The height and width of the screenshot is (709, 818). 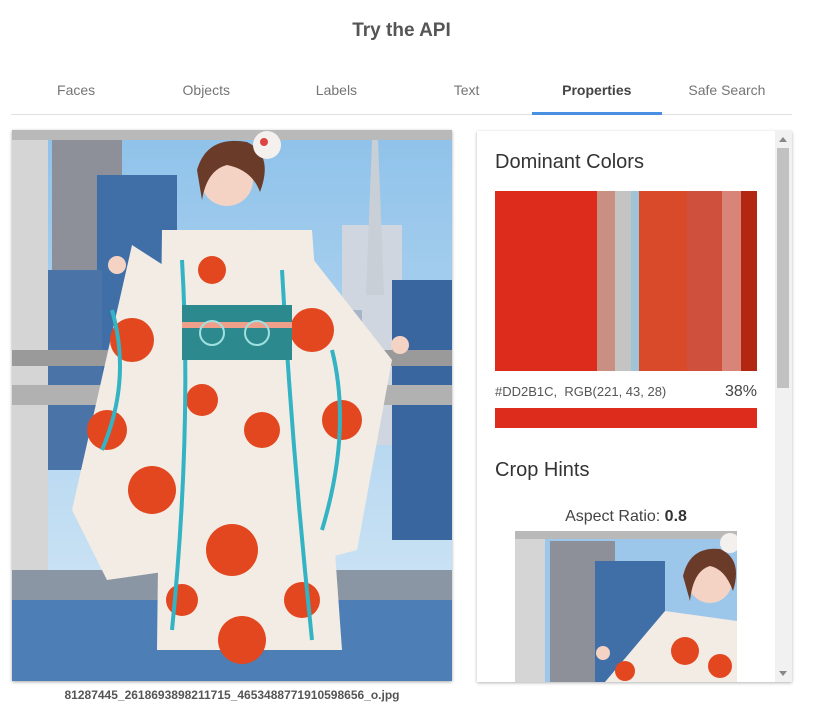 What do you see at coordinates (76, 92) in the screenshot?
I see `tab-faces: Faces` at bounding box center [76, 92].